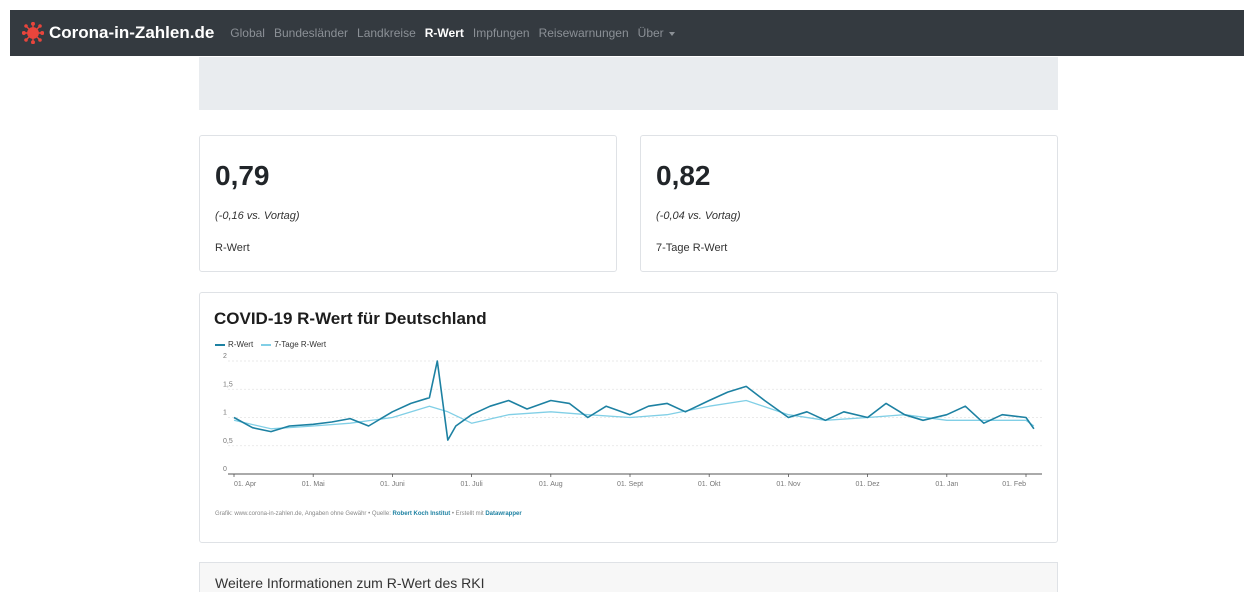 Image resolution: width=1244 pixels, height=592 pixels. What do you see at coordinates (245, 484) in the screenshot?
I see `x-tick-label: 01. Apr` at bounding box center [245, 484].